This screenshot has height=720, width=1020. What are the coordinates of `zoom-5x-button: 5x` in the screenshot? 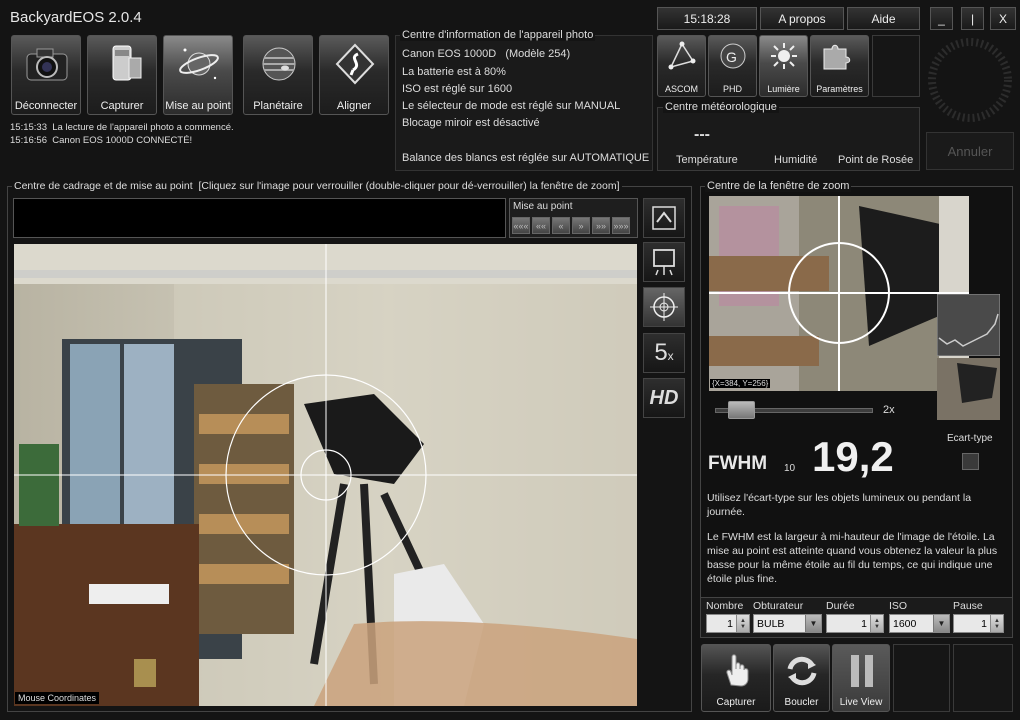 It's located at (664, 353).